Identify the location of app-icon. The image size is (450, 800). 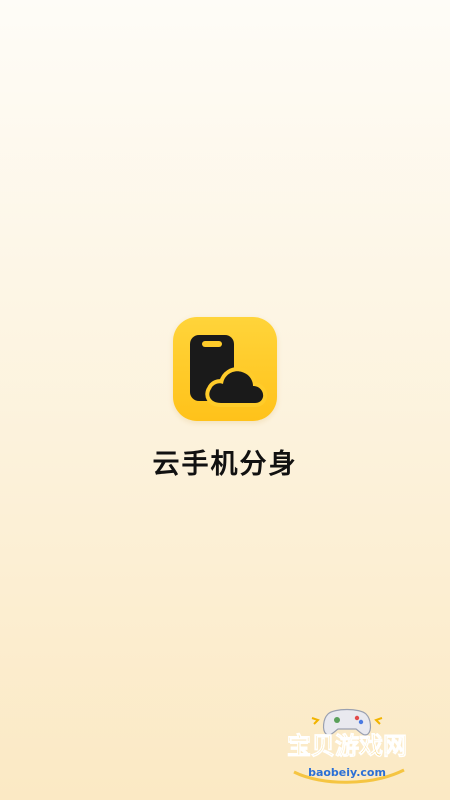
(225, 369).